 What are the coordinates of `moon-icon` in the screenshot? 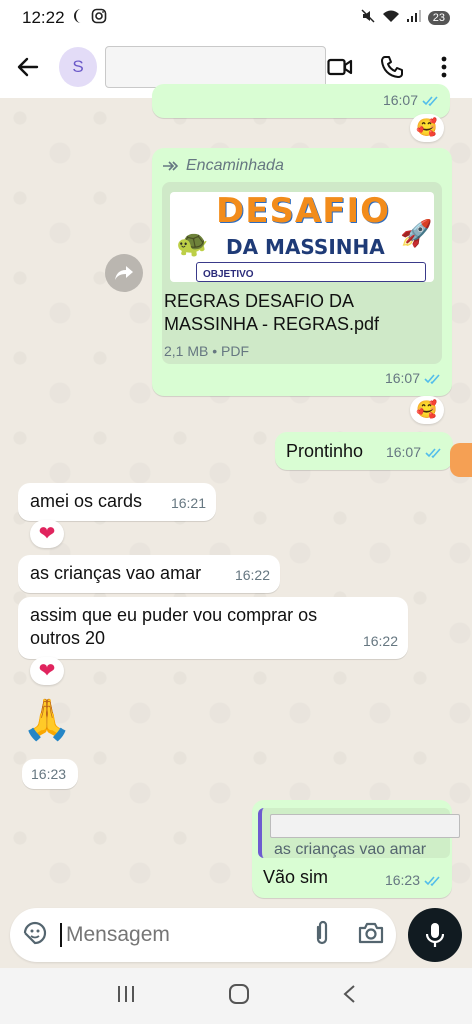 It's located at (79, 18).